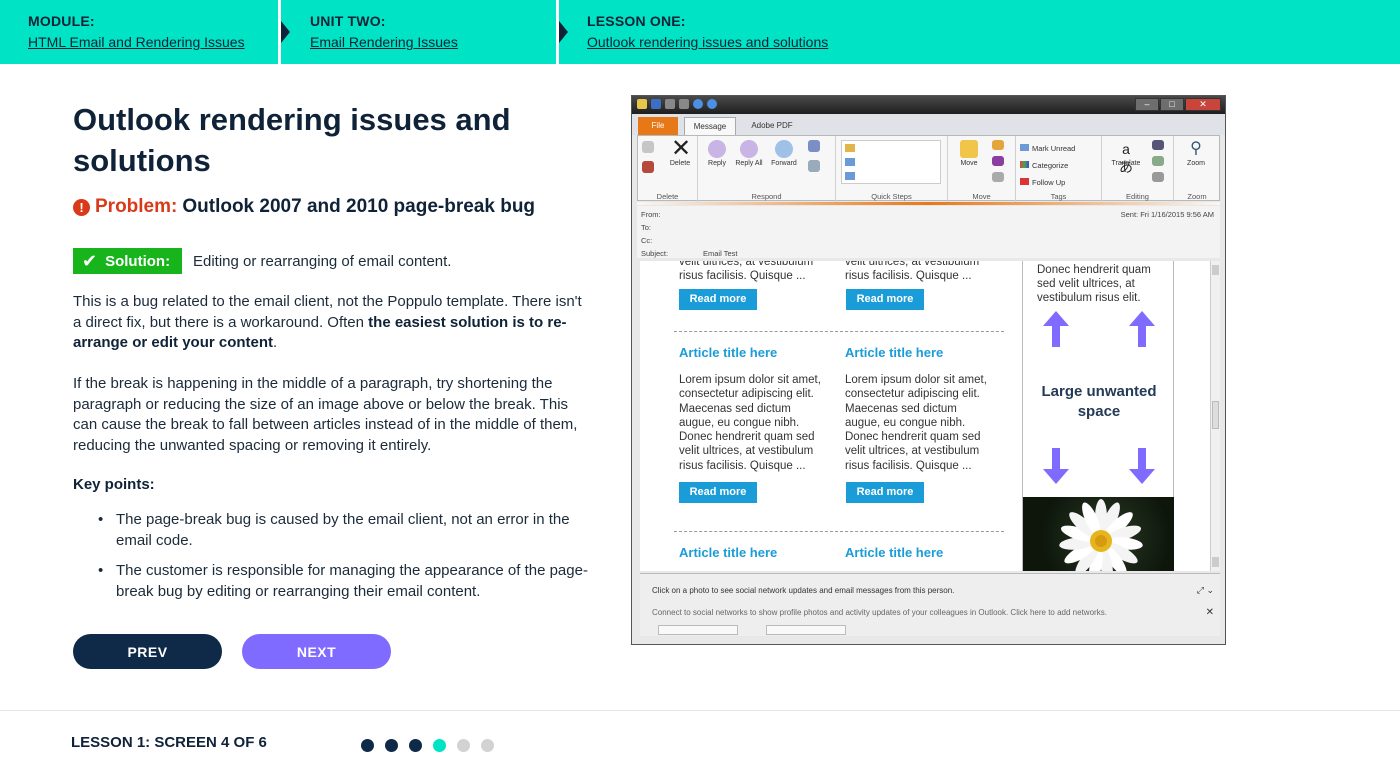  What do you see at coordinates (700, 710) in the screenshot?
I see `footer-divider` at bounding box center [700, 710].